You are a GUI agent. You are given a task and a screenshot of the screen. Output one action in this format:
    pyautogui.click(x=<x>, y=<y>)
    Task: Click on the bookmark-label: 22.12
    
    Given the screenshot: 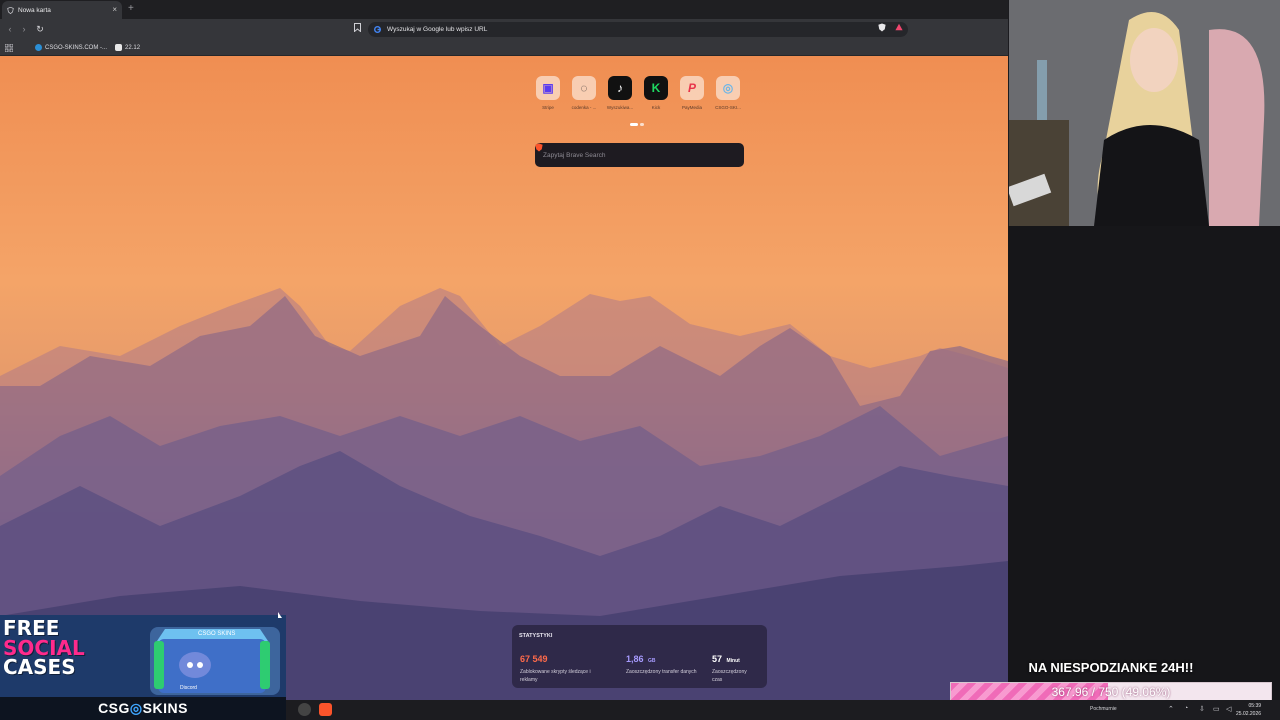 What is the action you would take?
    pyautogui.click(x=133, y=47)
    